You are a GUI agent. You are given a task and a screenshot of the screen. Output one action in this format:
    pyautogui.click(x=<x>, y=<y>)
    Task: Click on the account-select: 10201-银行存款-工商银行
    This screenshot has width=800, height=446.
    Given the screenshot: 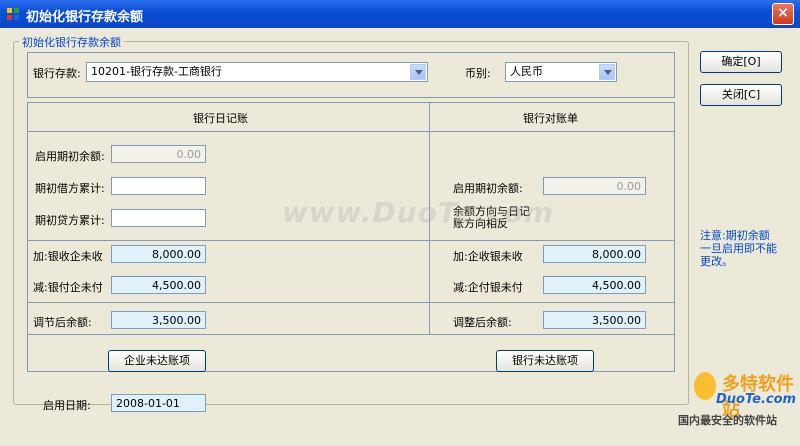 What is the action you would take?
    pyautogui.click(x=257, y=72)
    